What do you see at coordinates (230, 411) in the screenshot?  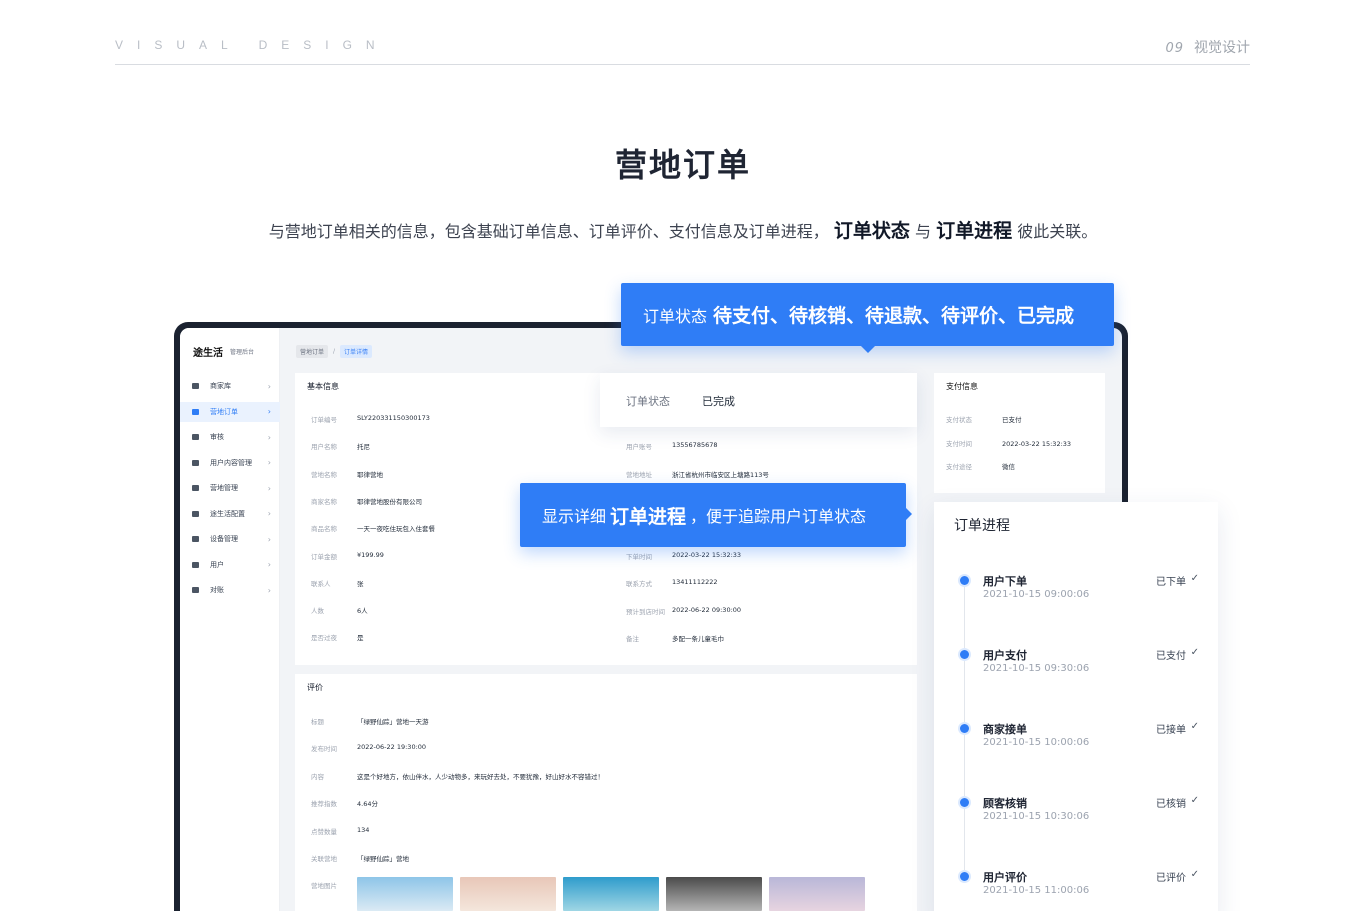 I see `sidebar-item: 营地订单 ›` at bounding box center [230, 411].